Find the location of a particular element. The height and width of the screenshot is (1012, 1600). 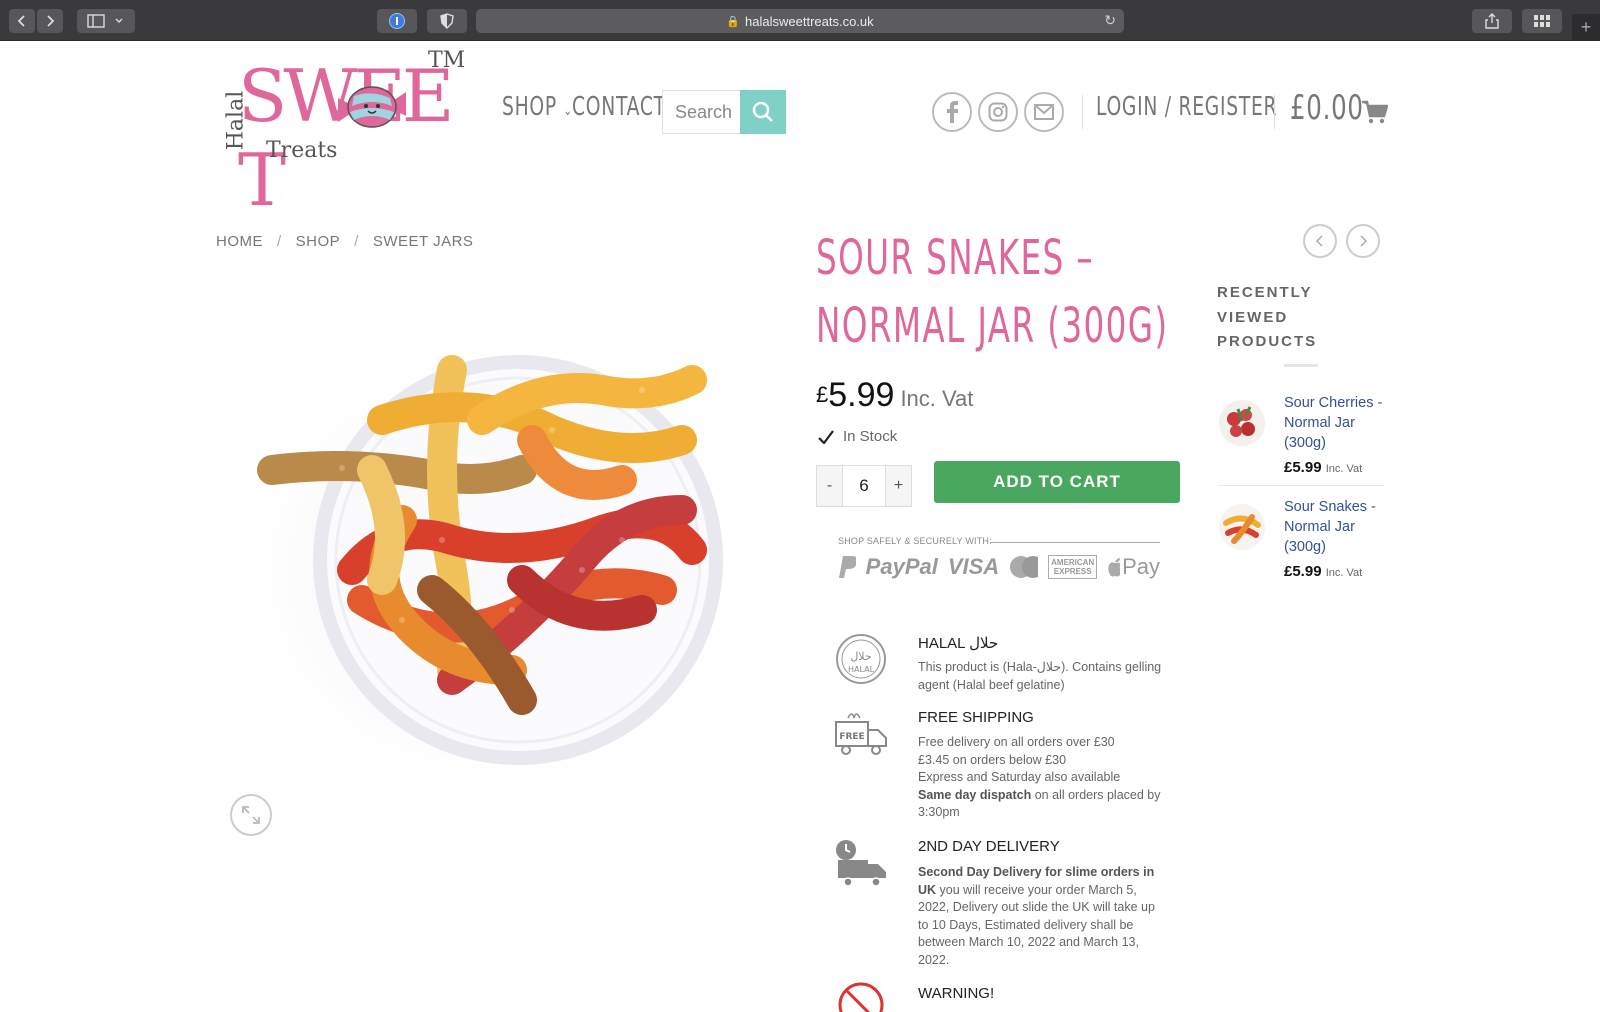

free-shipping-truck-icon: FREE is located at coordinates (861, 734).